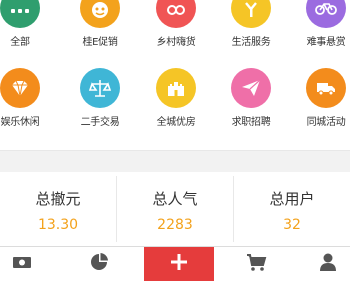 The width and height of the screenshot is (350, 281). I want to click on category-label: 二手交易, so click(100, 122).